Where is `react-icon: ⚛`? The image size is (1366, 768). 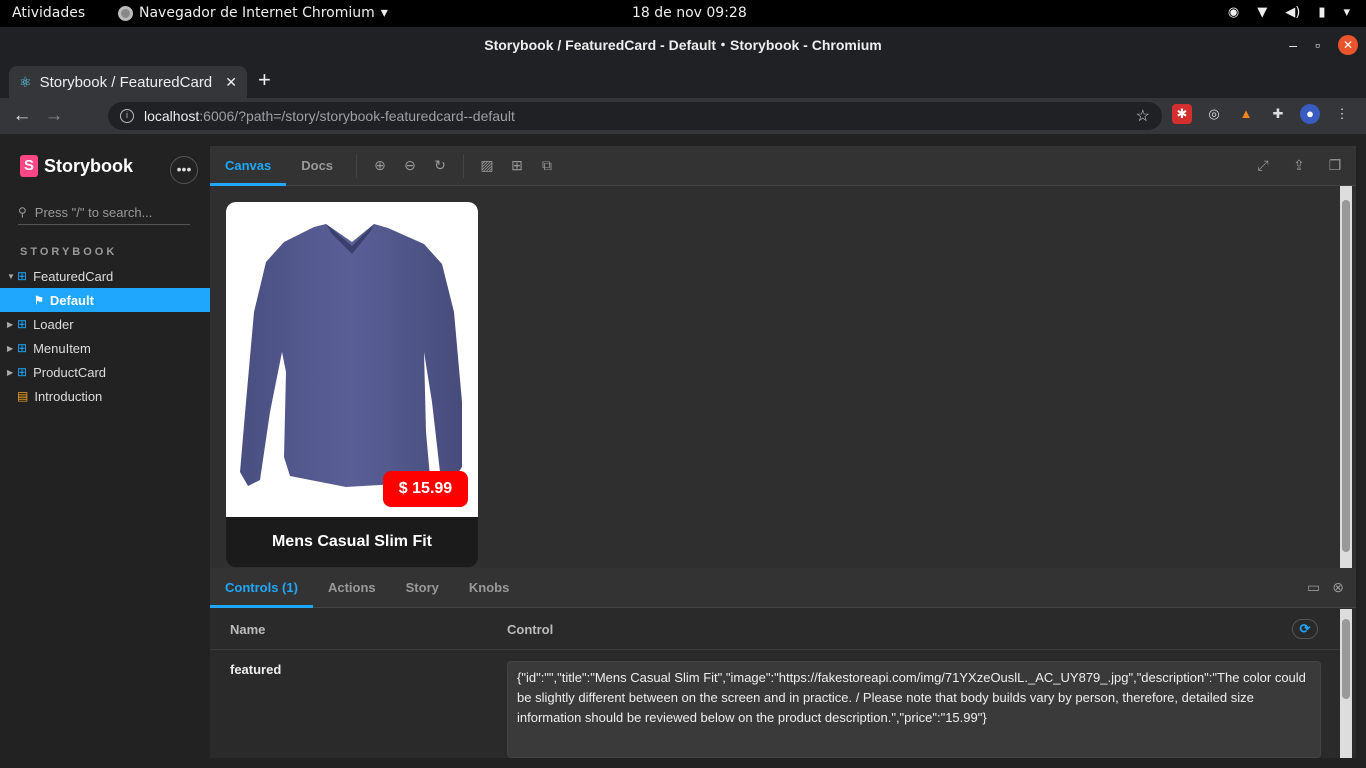 react-icon: ⚛ is located at coordinates (25, 81).